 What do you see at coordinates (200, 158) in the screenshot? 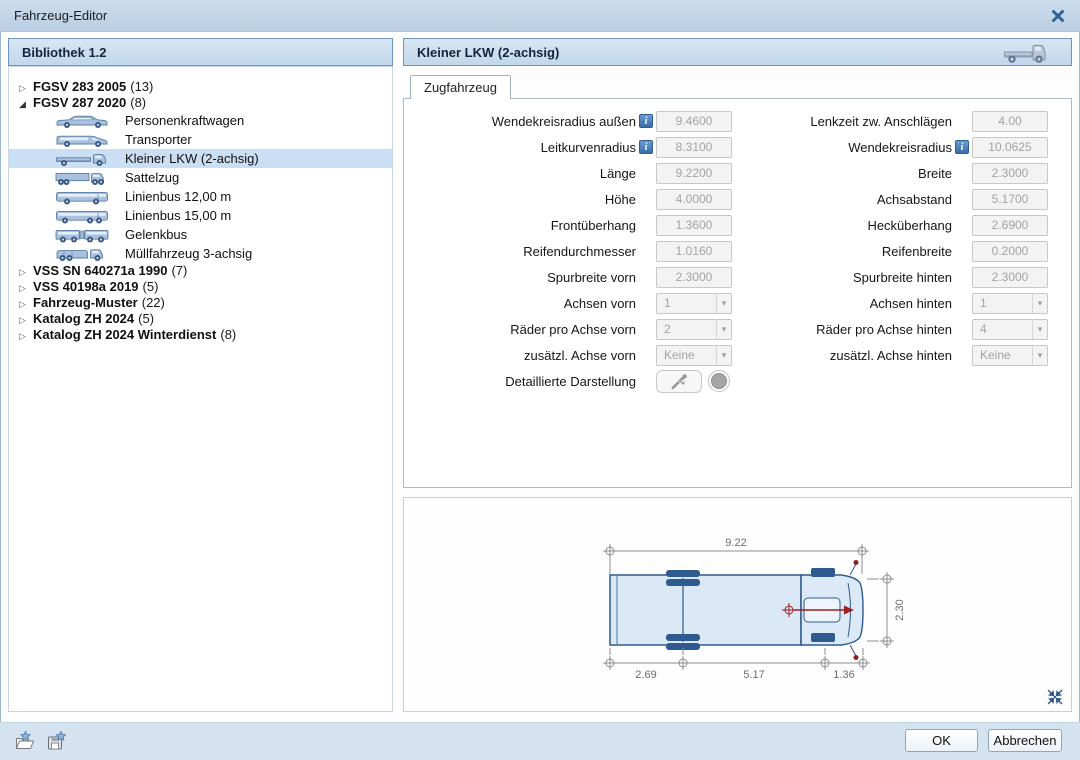
I see `tree-item-kleiner-lkw-2-achsig: Kleiner LKW (2-achsig)` at bounding box center [200, 158].